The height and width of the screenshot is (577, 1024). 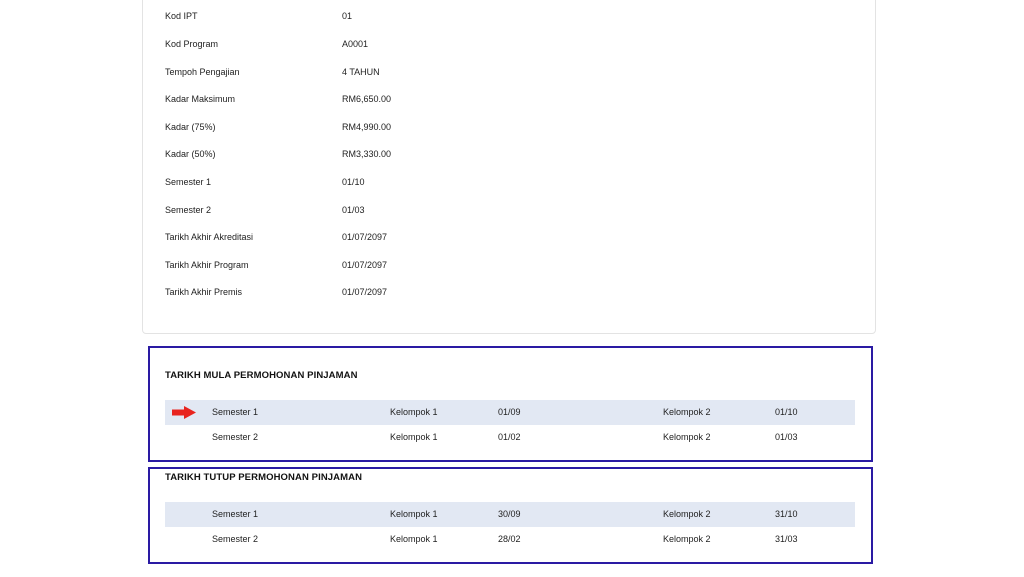 What do you see at coordinates (209, 237) in the screenshot?
I see `info-label: Tarikh Akhir Akreditasi` at bounding box center [209, 237].